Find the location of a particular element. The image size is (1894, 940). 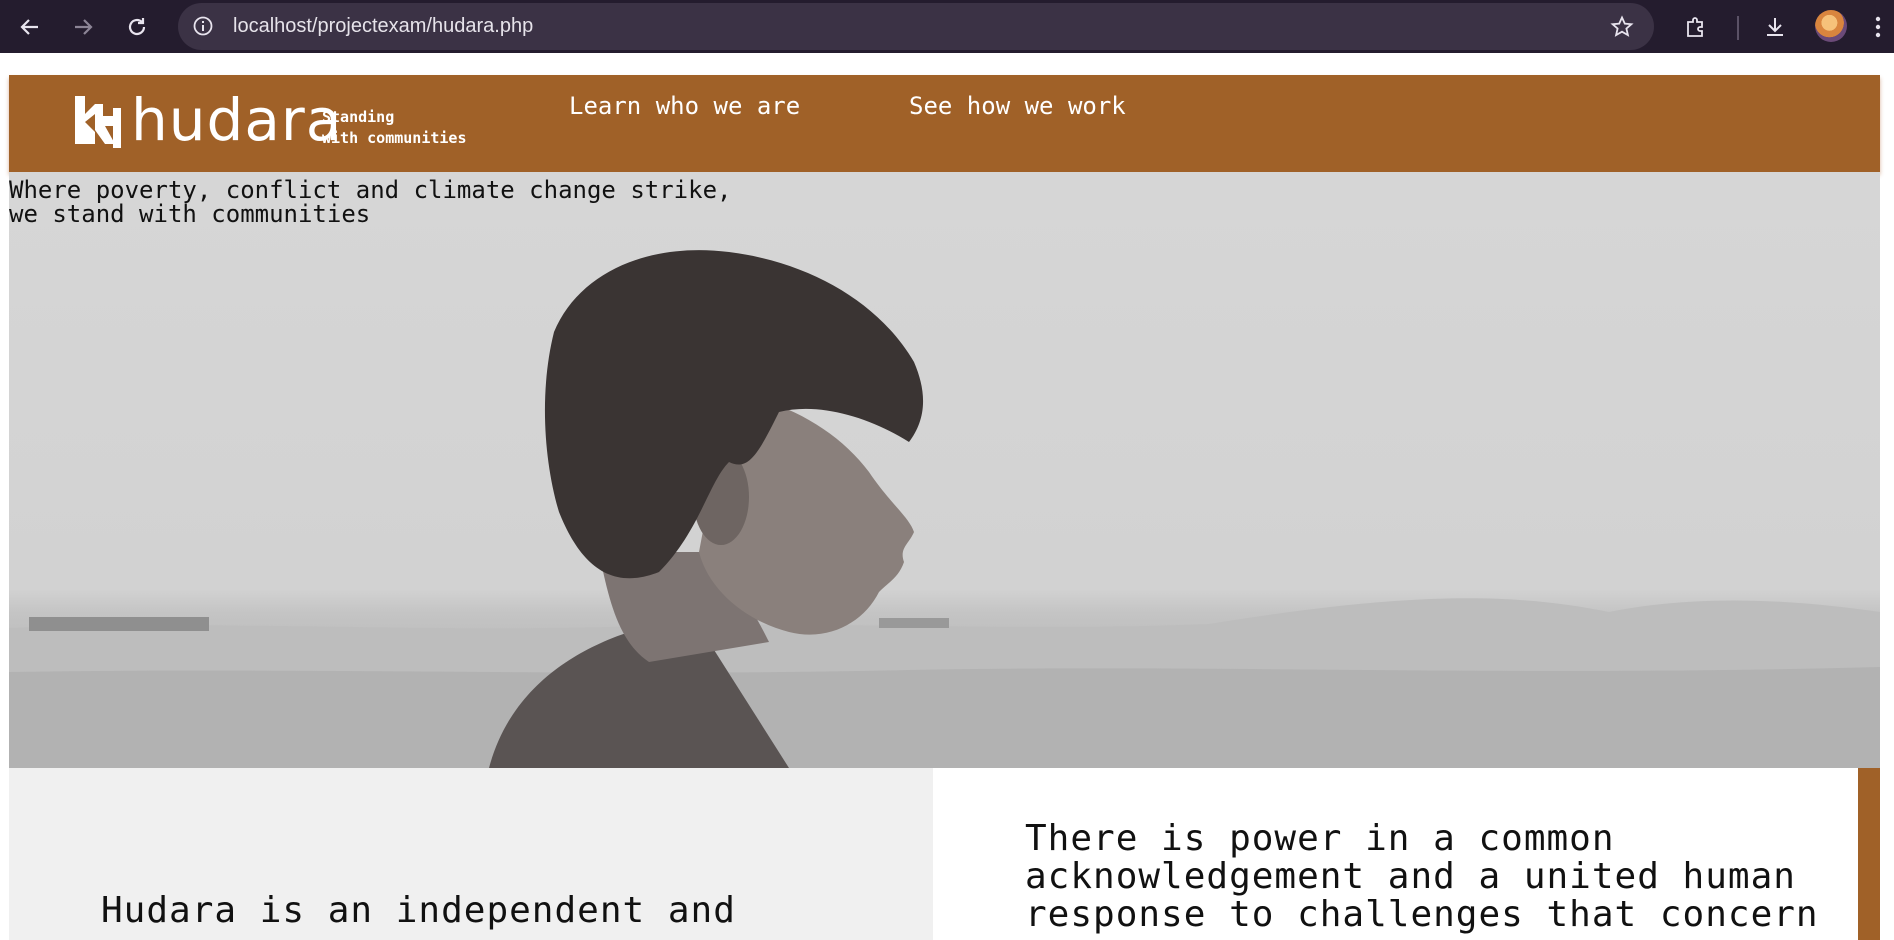

browser-menu-button is located at coordinates (1878, 27).